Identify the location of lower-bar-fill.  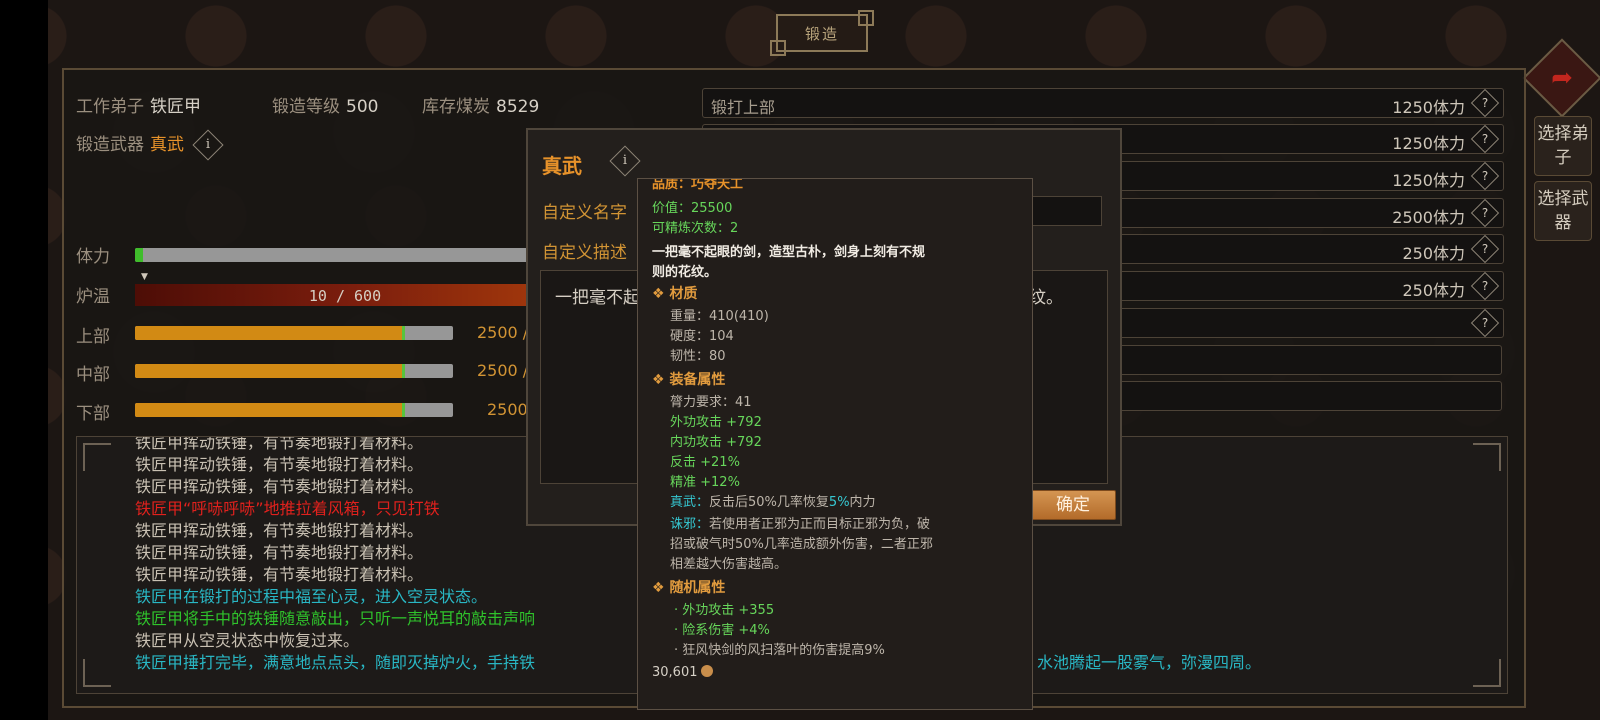
(269, 410).